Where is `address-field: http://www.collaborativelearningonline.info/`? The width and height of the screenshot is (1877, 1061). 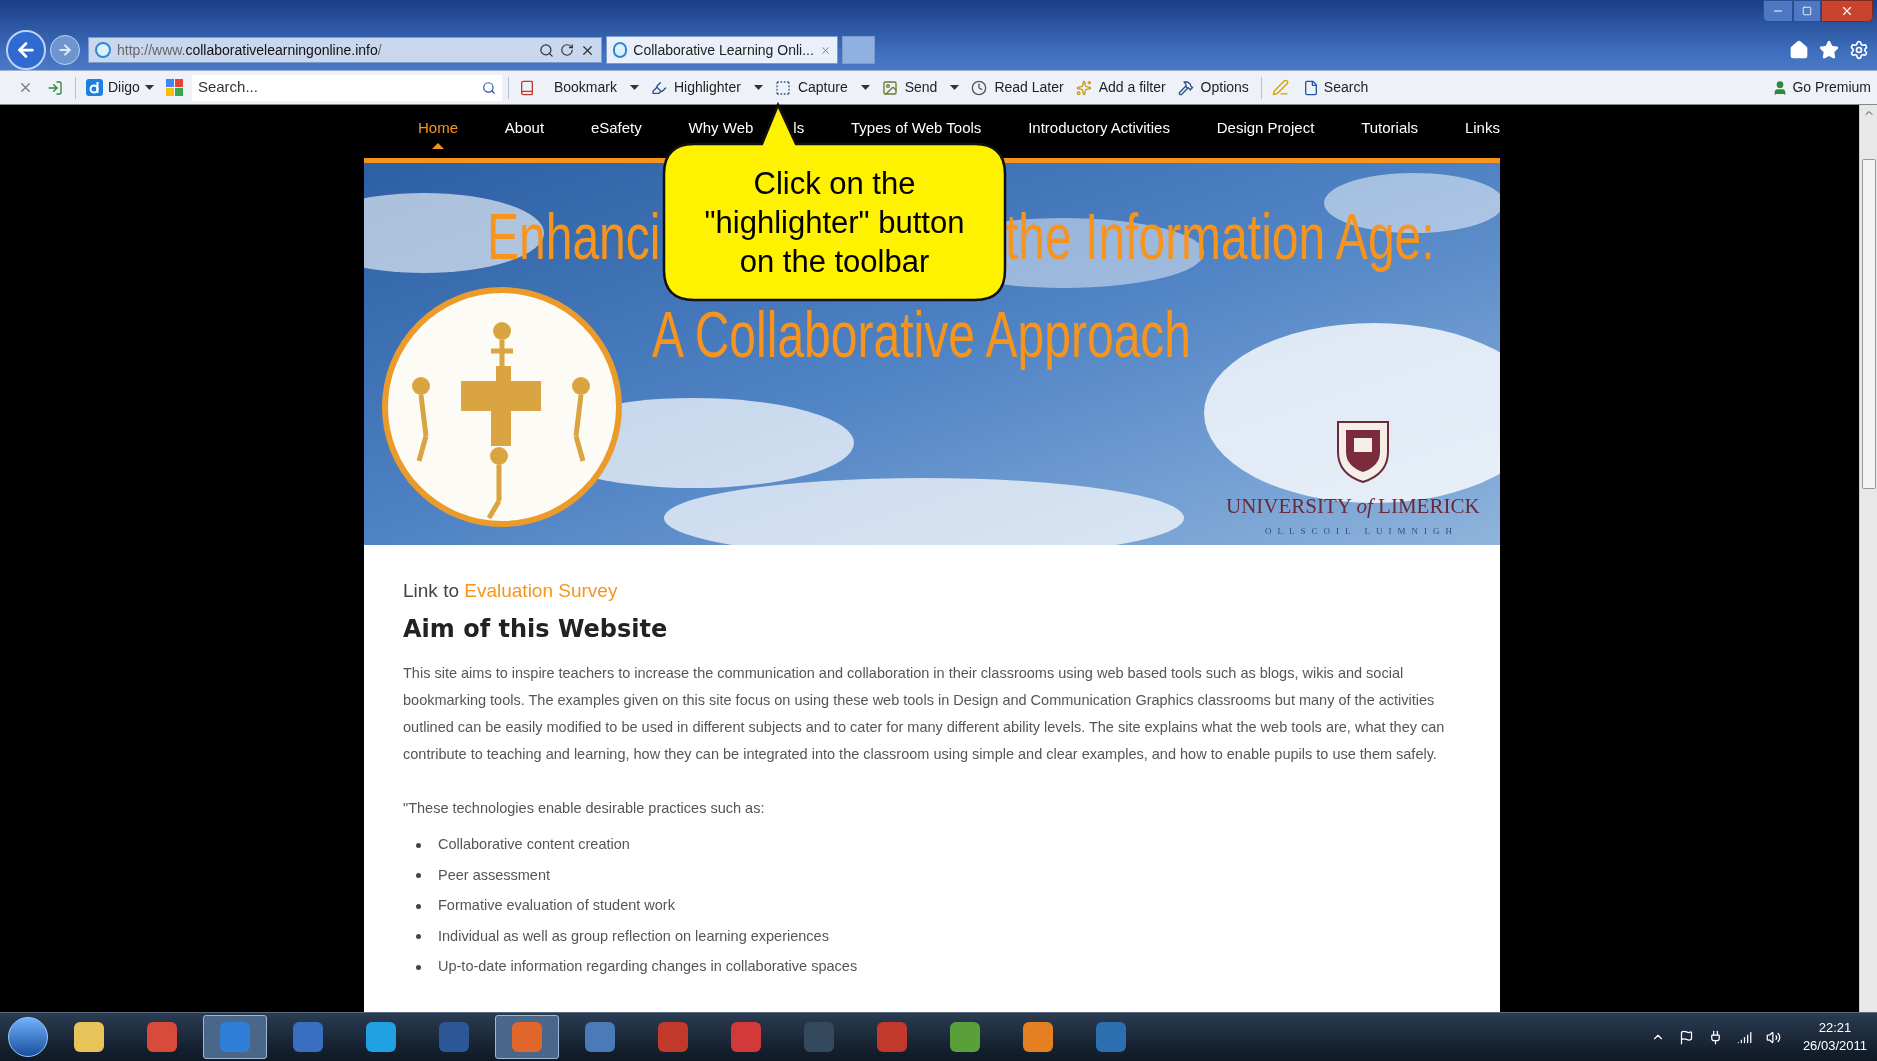
address-field: http://www.collaborativelearningonline.info/ is located at coordinates (345, 50).